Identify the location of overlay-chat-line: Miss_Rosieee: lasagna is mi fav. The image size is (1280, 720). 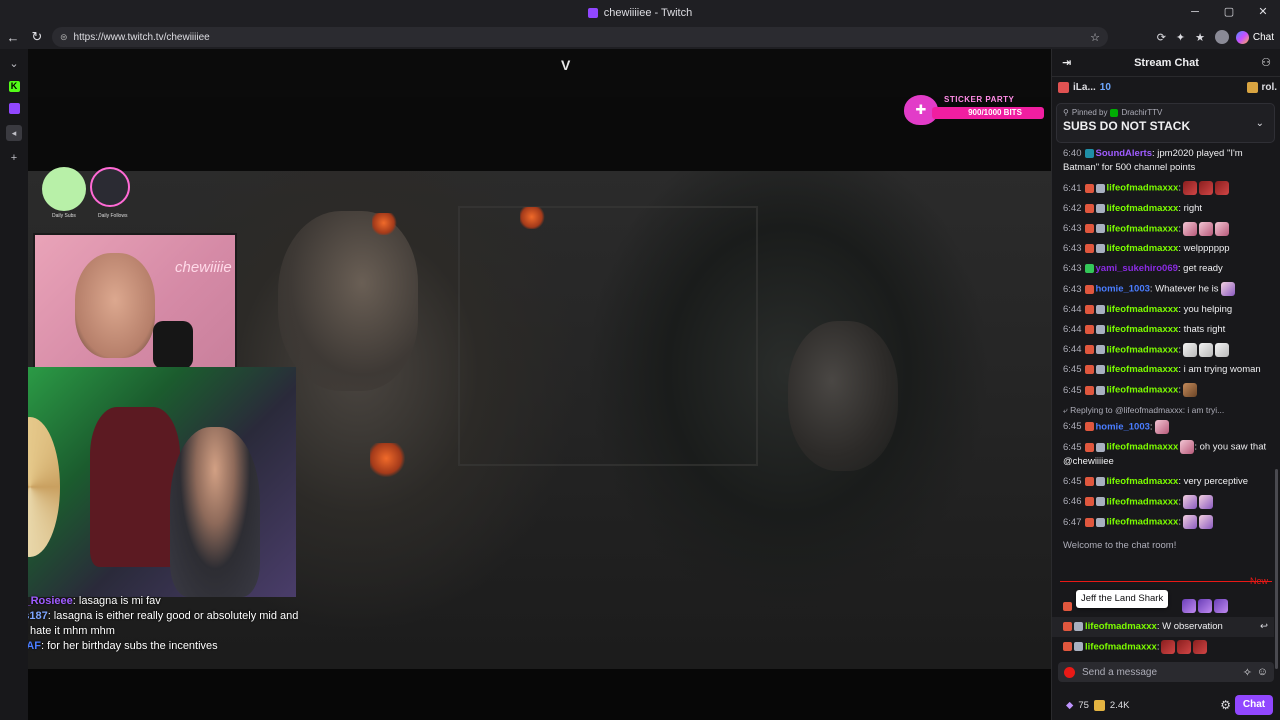
(94, 601).